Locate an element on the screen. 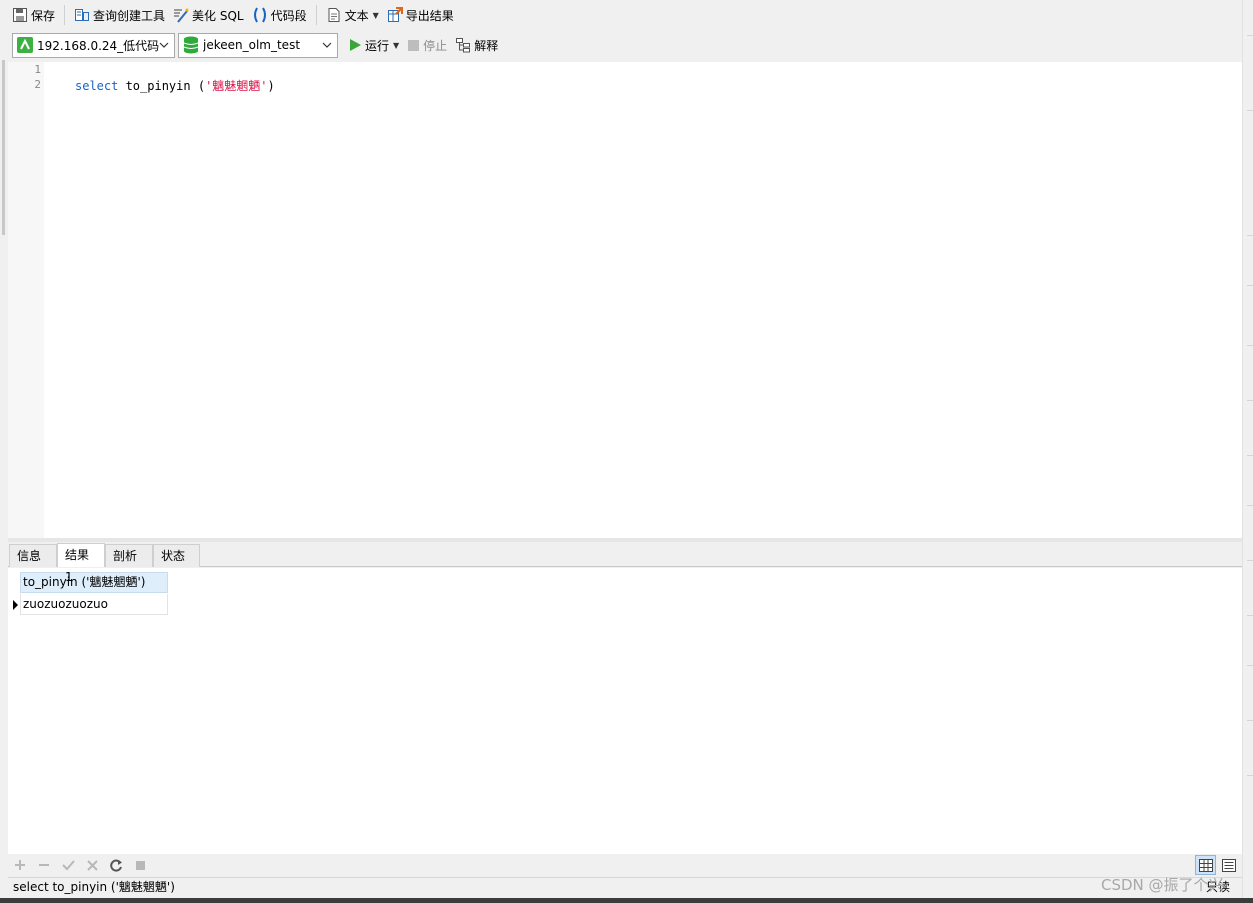 The height and width of the screenshot is (903, 1253). connection-select: 192.168.0.24_低代码 is located at coordinates (93, 45).